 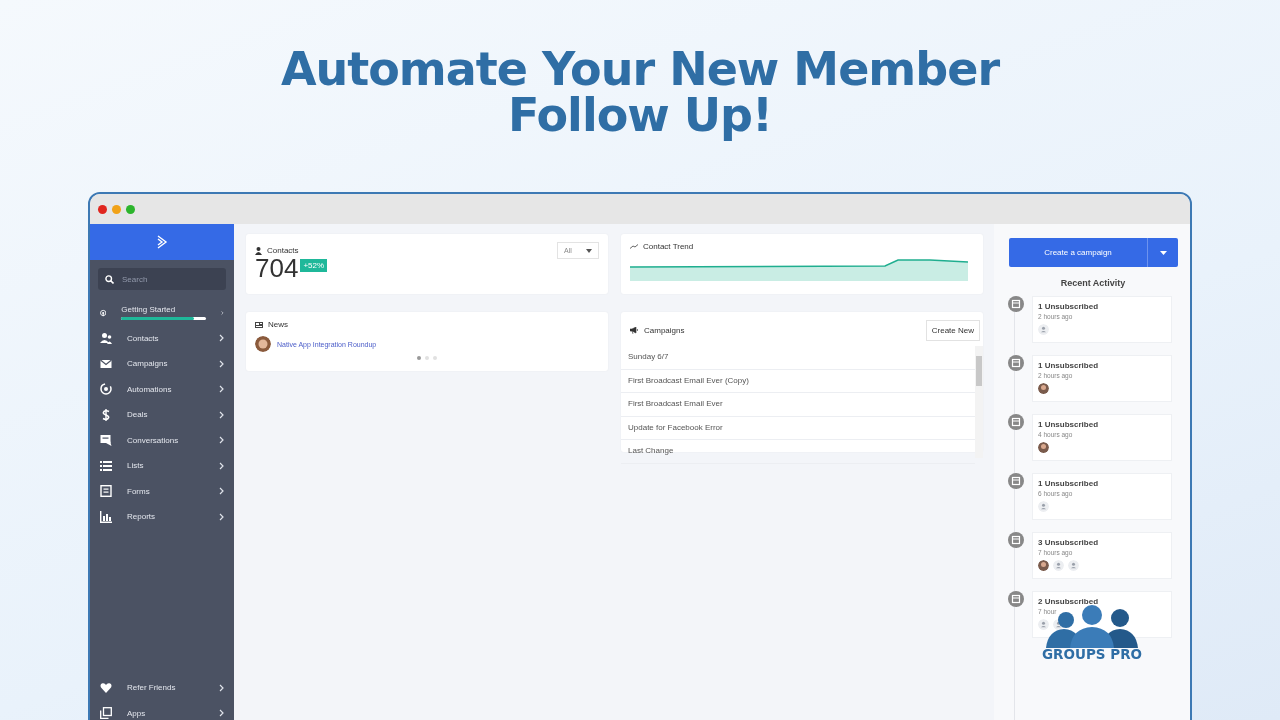 I want to click on sidebar-item: Conversations, so click(x=162, y=440).